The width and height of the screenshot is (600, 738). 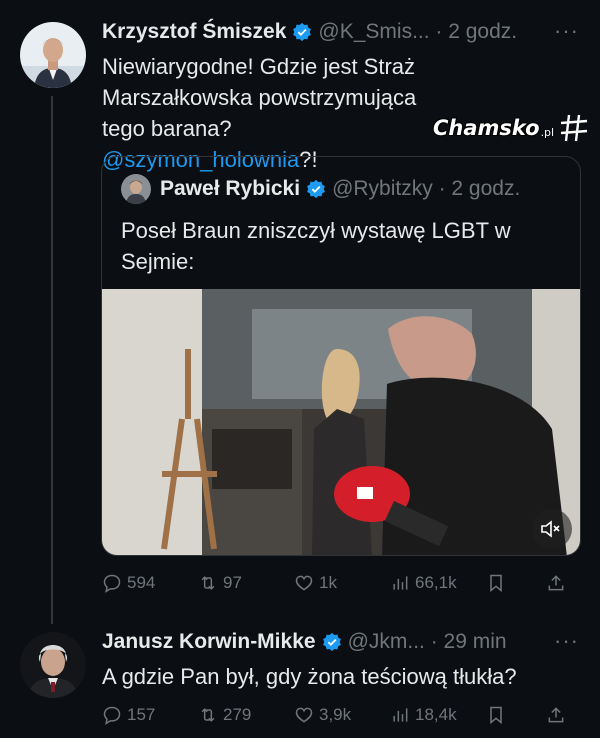 I want to click on tweet1-header: Krzysztof Śmiszek @K_Smis... · 2 godz., so click(x=309, y=32).